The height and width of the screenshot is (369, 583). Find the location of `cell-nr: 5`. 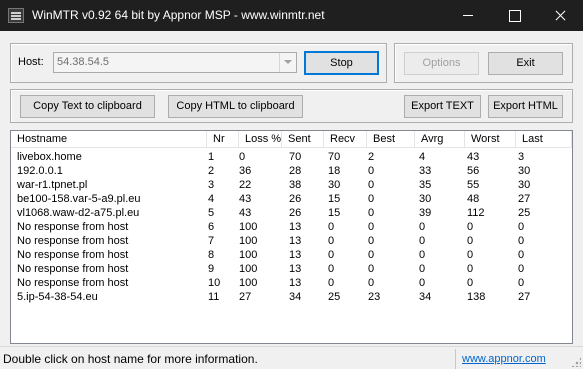

cell-nr: 5 is located at coordinates (211, 213).